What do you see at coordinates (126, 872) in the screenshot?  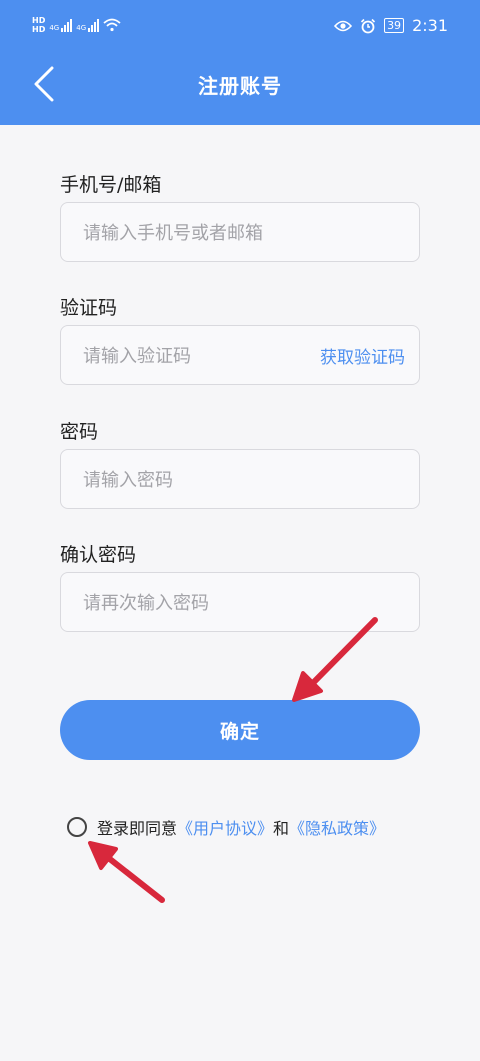 I see `arrow-to-agreement-checkbox-icon` at bounding box center [126, 872].